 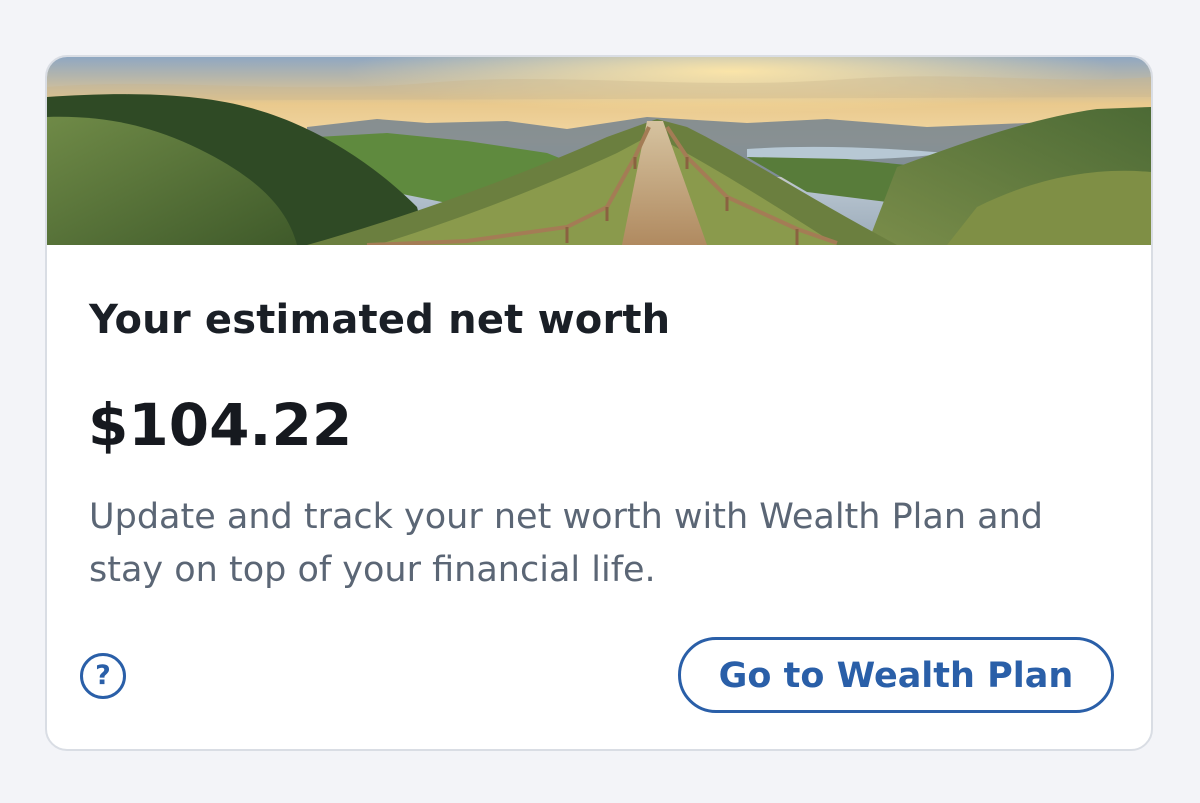 What do you see at coordinates (380, 320) in the screenshot?
I see `card-title: Your estimated net worth` at bounding box center [380, 320].